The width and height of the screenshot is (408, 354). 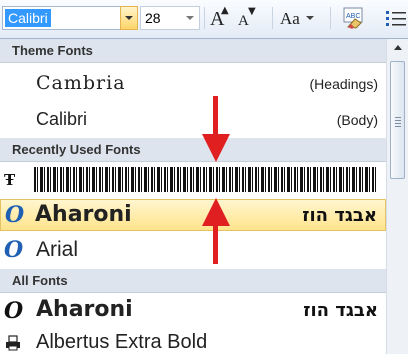 I want to click on printer-font-icon, so click(x=13, y=343).